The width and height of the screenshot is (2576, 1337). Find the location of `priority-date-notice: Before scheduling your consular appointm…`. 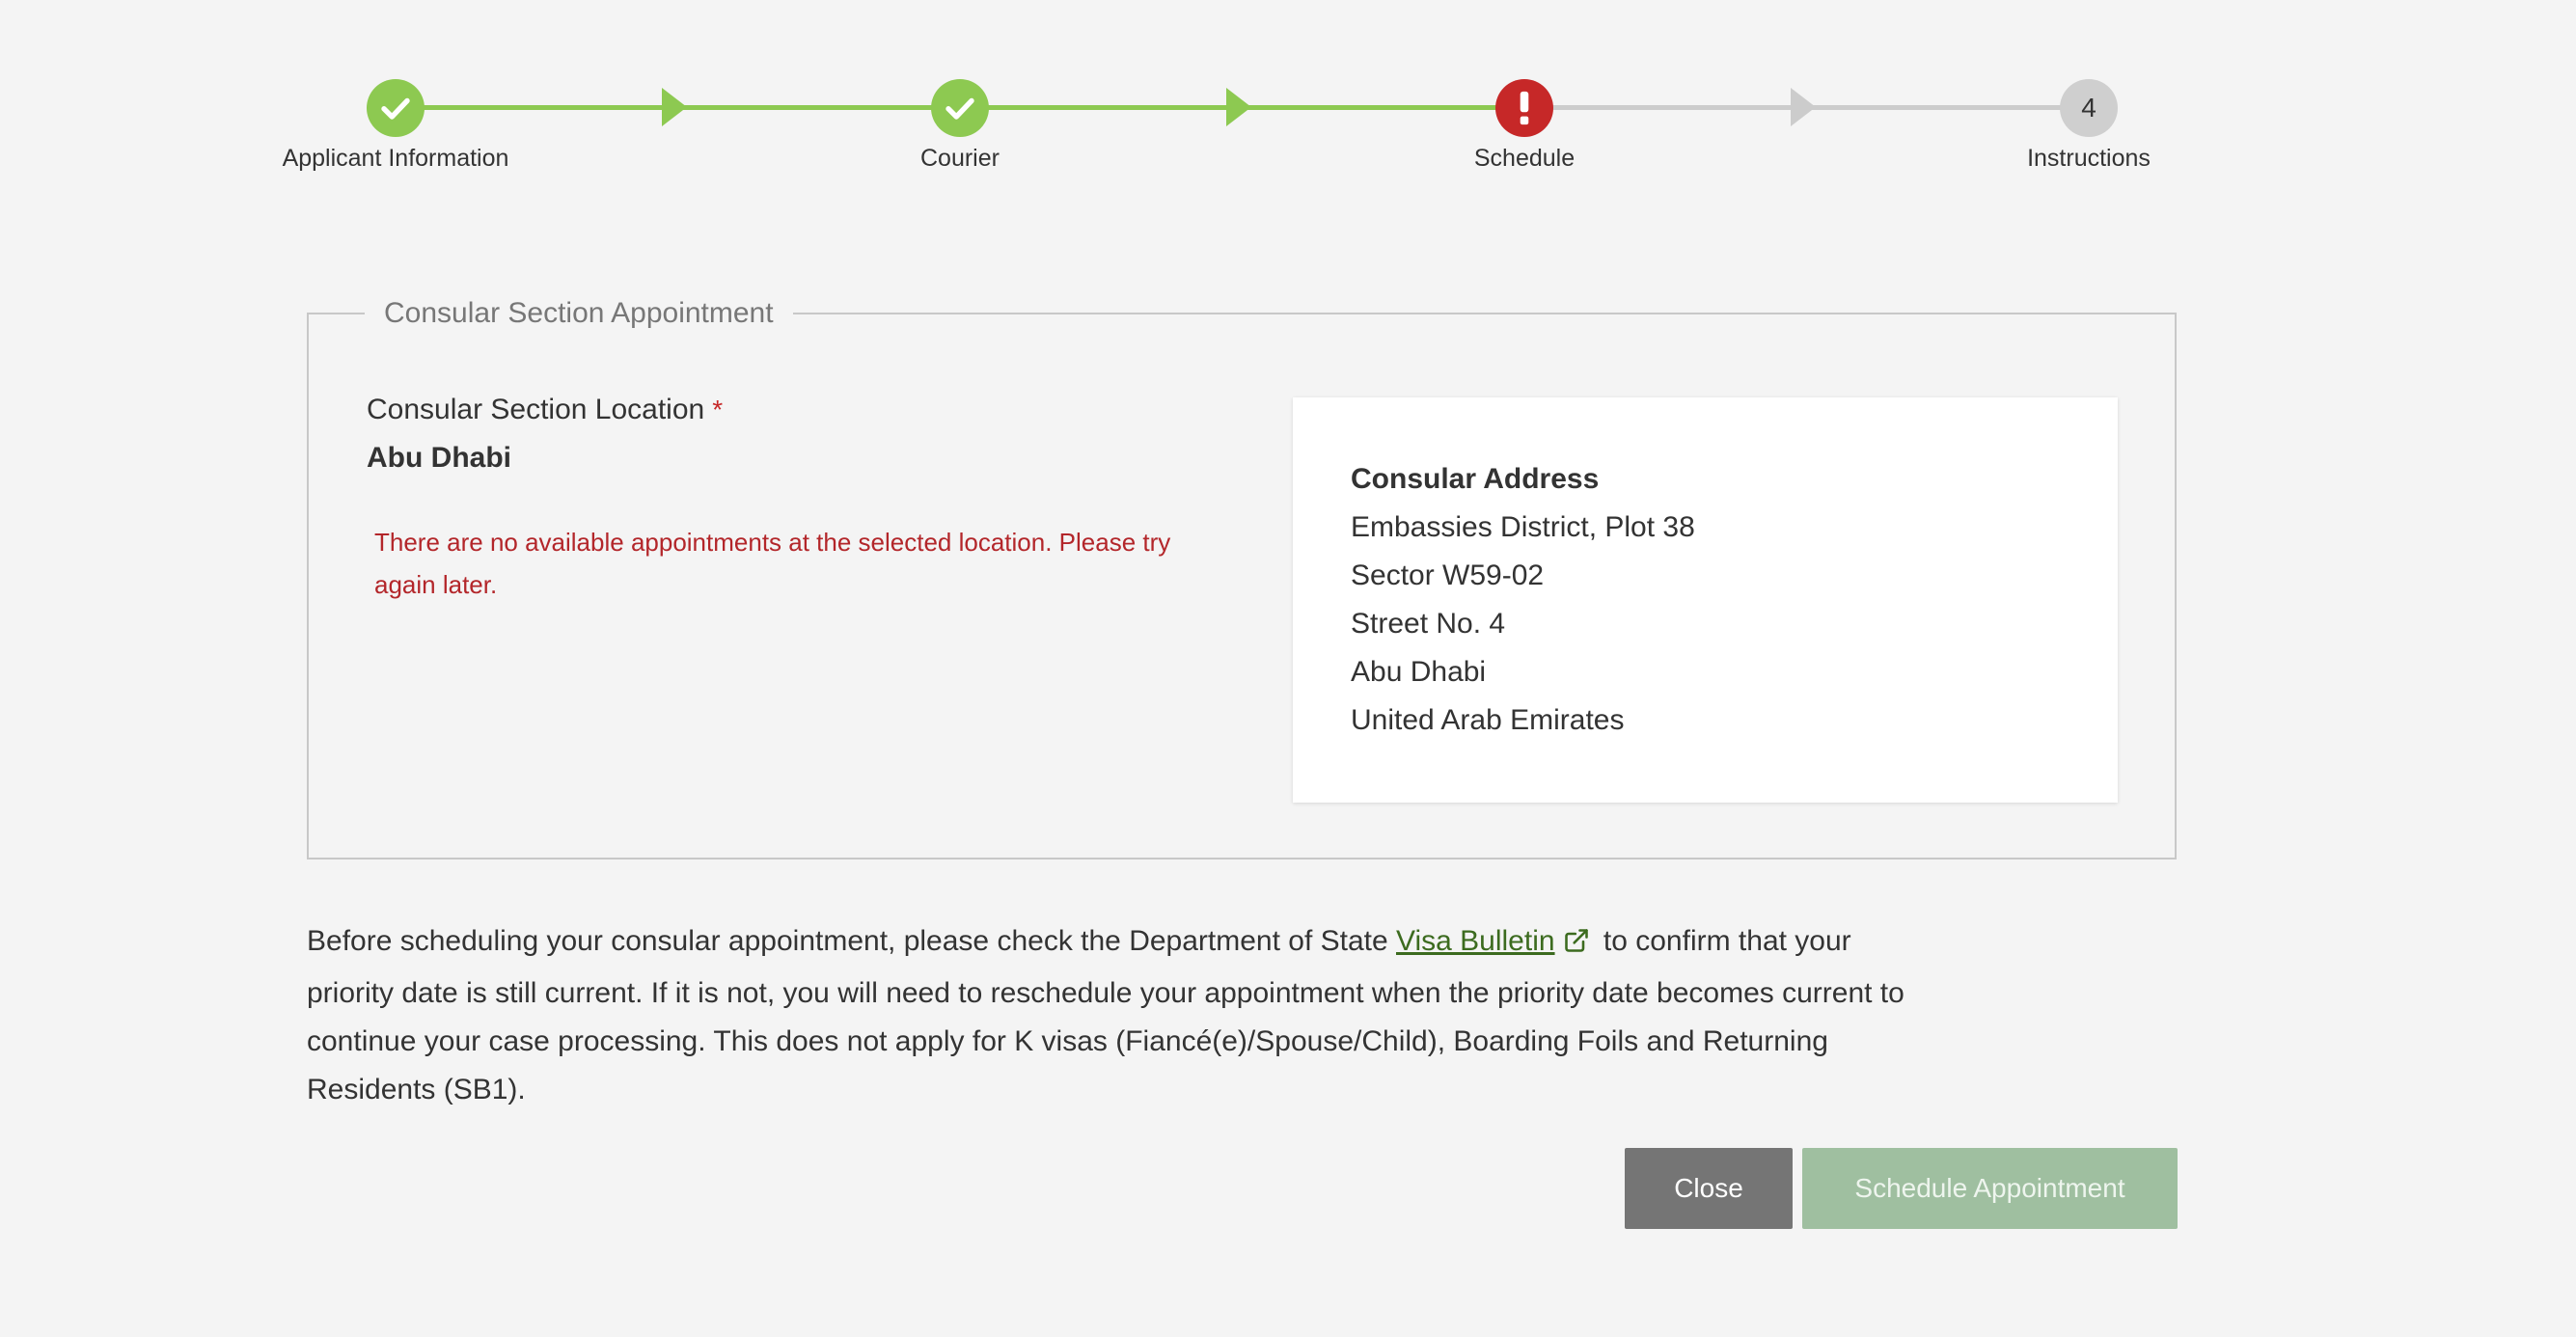

priority-date-notice: Before scheduling your consular appointm… is located at coordinates (1107, 1016).